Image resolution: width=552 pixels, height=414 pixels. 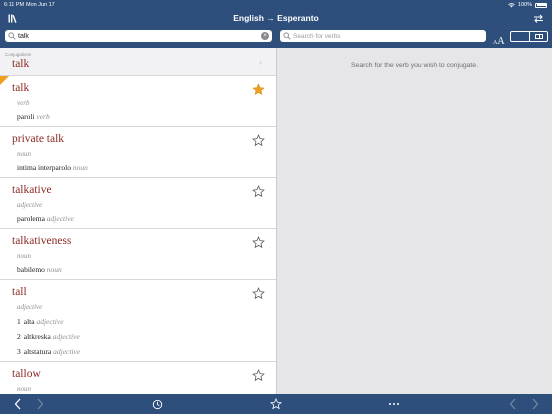 I want to click on status-right: 100%, so click(x=527, y=5).